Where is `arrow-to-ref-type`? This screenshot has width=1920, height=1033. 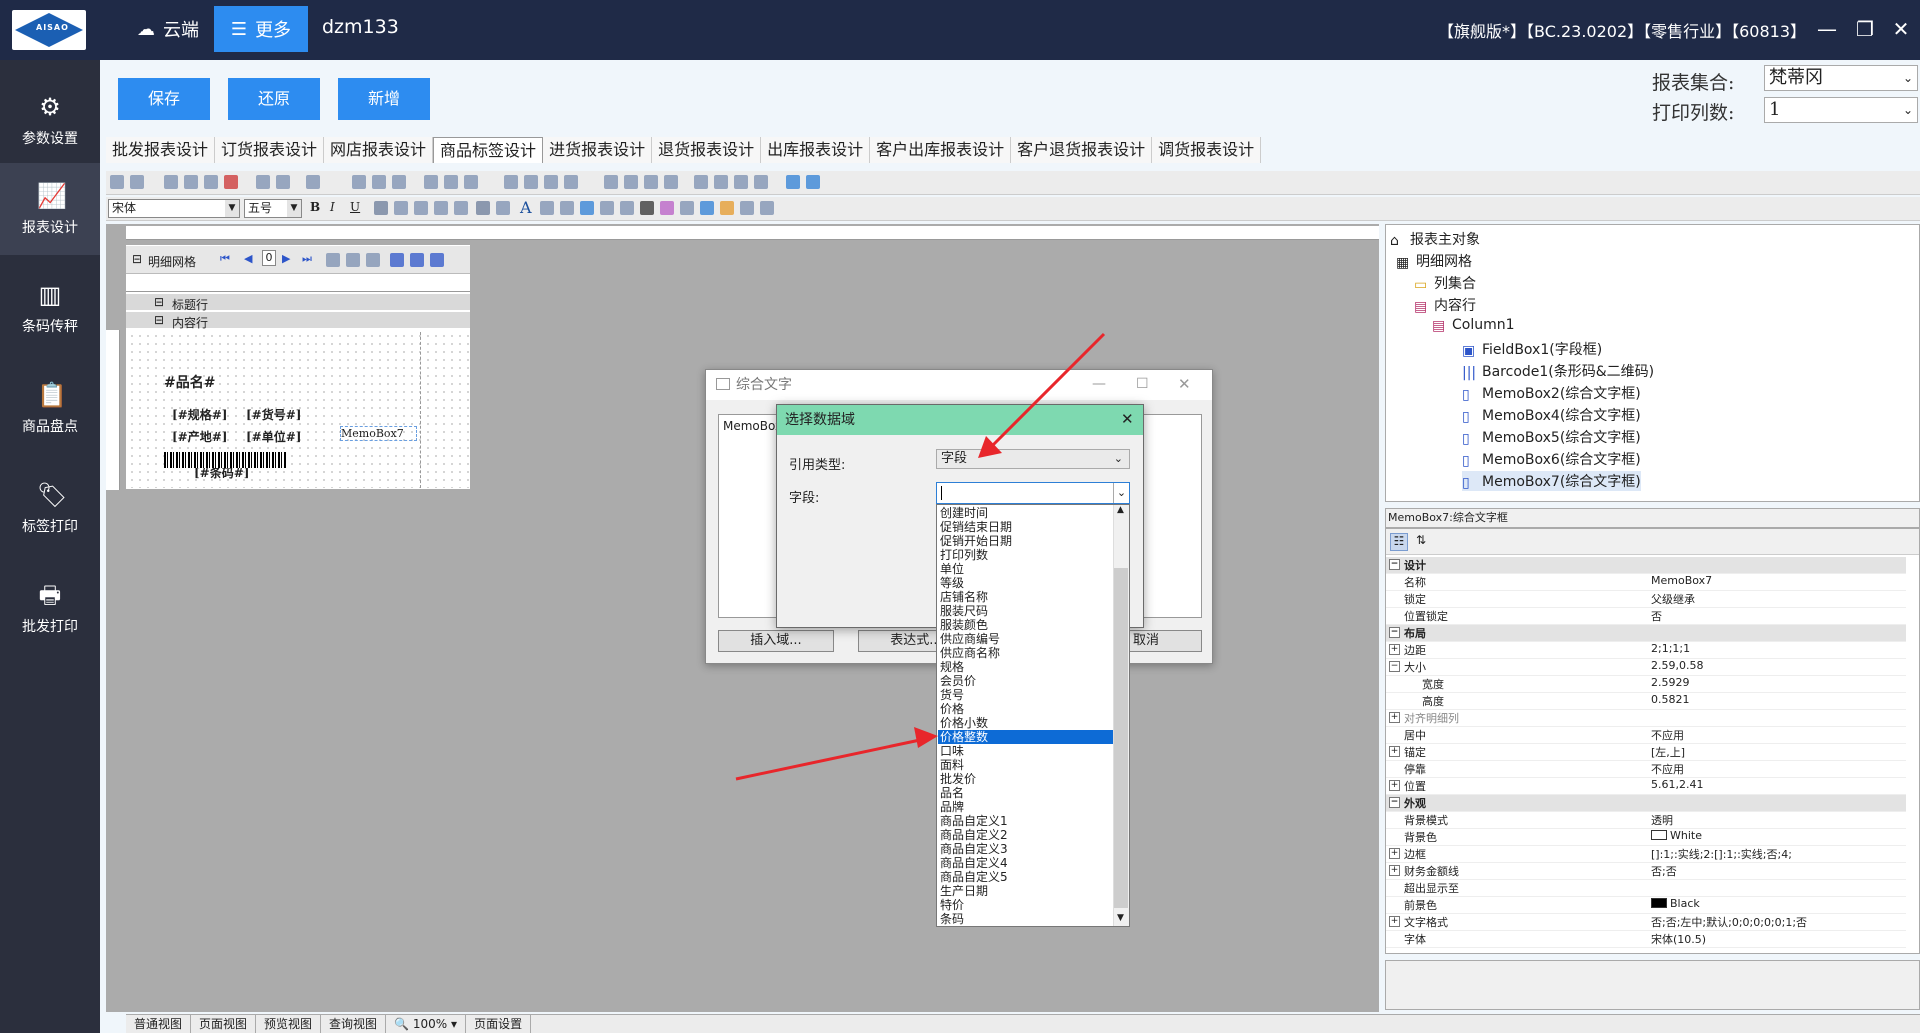 arrow-to-ref-type is located at coordinates (1048, 390).